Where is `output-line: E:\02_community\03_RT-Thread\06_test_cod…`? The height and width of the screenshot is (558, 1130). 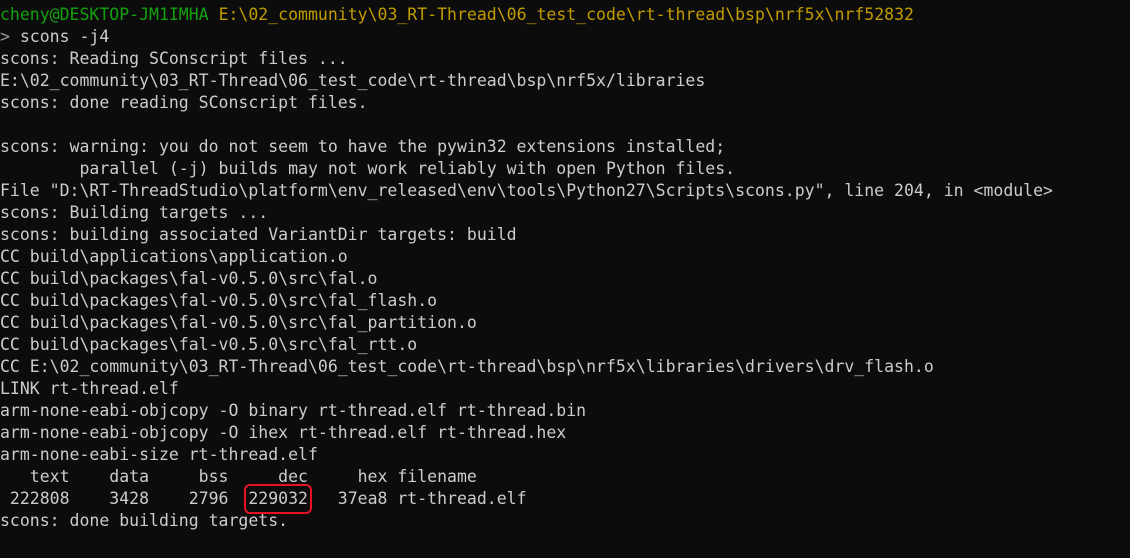 output-line: E:\02_community\03_RT-Thread\06_test_cod… is located at coordinates (353, 80).